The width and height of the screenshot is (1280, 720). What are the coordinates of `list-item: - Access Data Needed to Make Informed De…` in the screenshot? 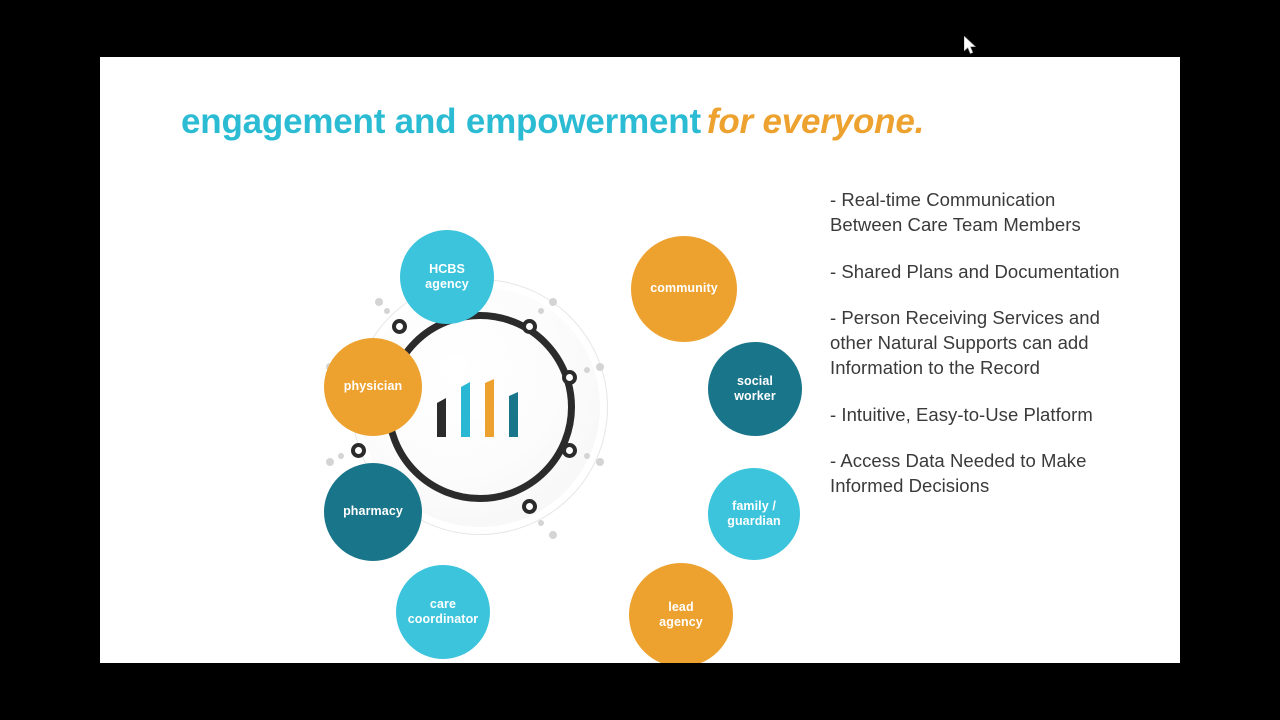 It's located at (958, 473).